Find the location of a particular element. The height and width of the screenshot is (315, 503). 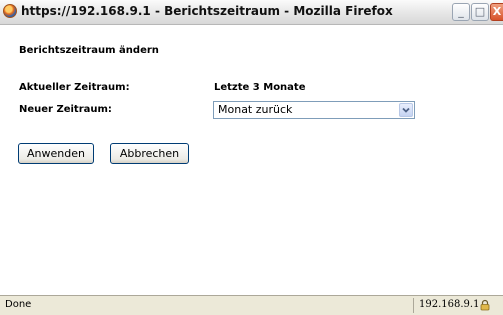

minimize-button: _ is located at coordinates (461, 12).